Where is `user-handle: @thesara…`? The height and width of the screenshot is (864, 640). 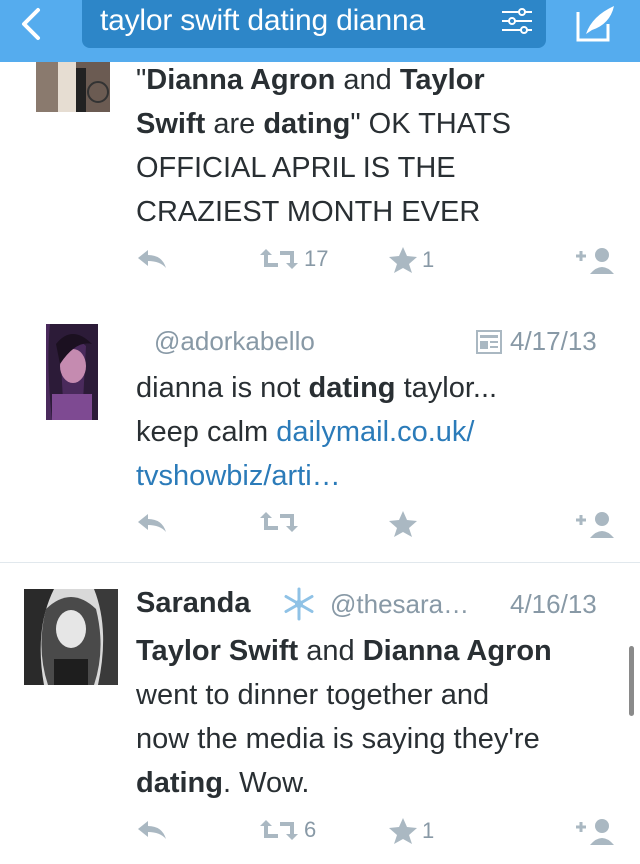
user-handle: @thesara… is located at coordinates (399, 604).